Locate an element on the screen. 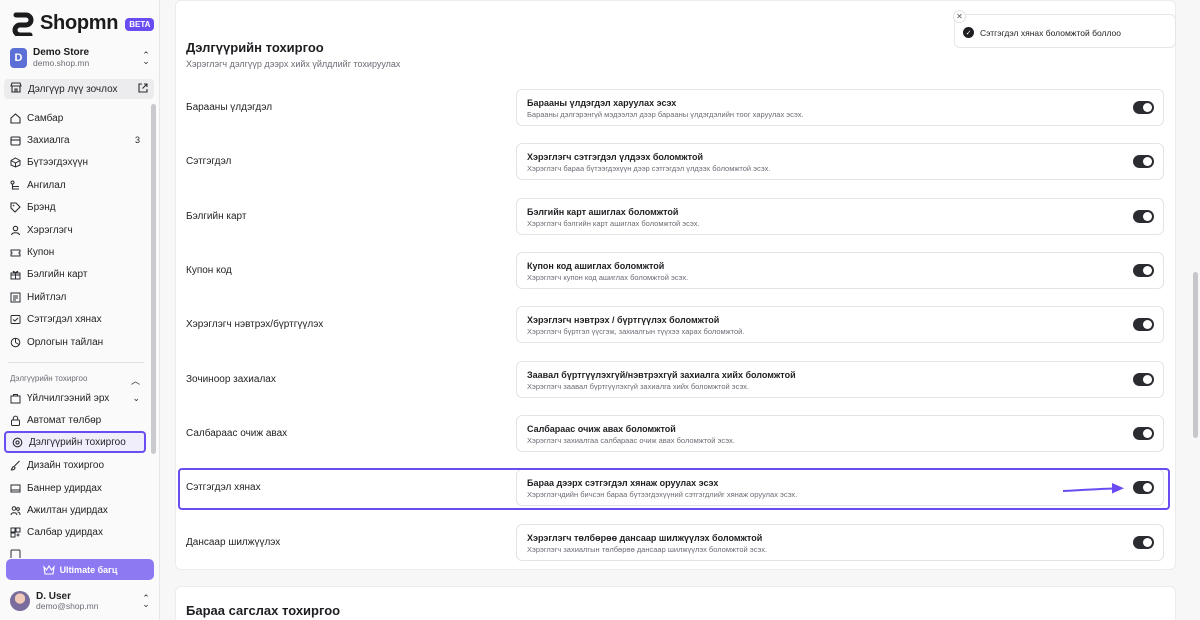 Image resolution: width=1200 pixels, height=620 pixels. sidebar-item-auto-payment: Автомат төлбөр is located at coordinates (75, 420).